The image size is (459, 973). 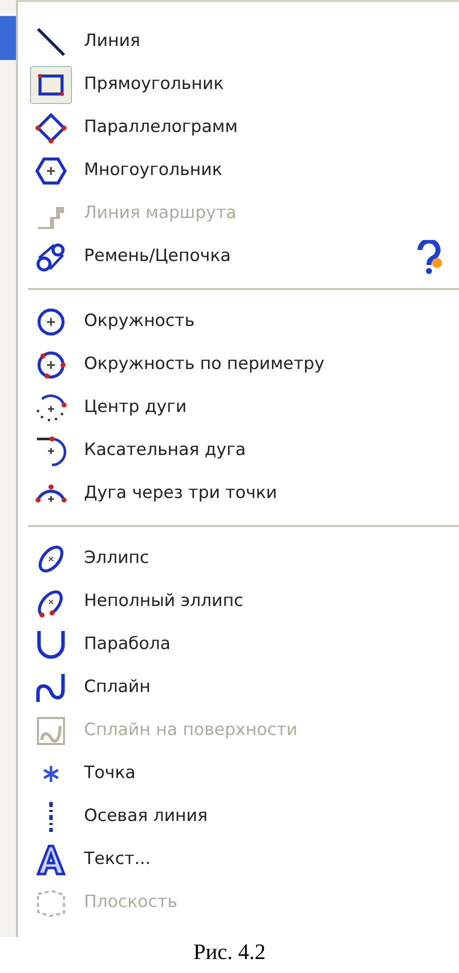 I want to click on menu-item: Дуга через три точки, so click(x=238, y=493).